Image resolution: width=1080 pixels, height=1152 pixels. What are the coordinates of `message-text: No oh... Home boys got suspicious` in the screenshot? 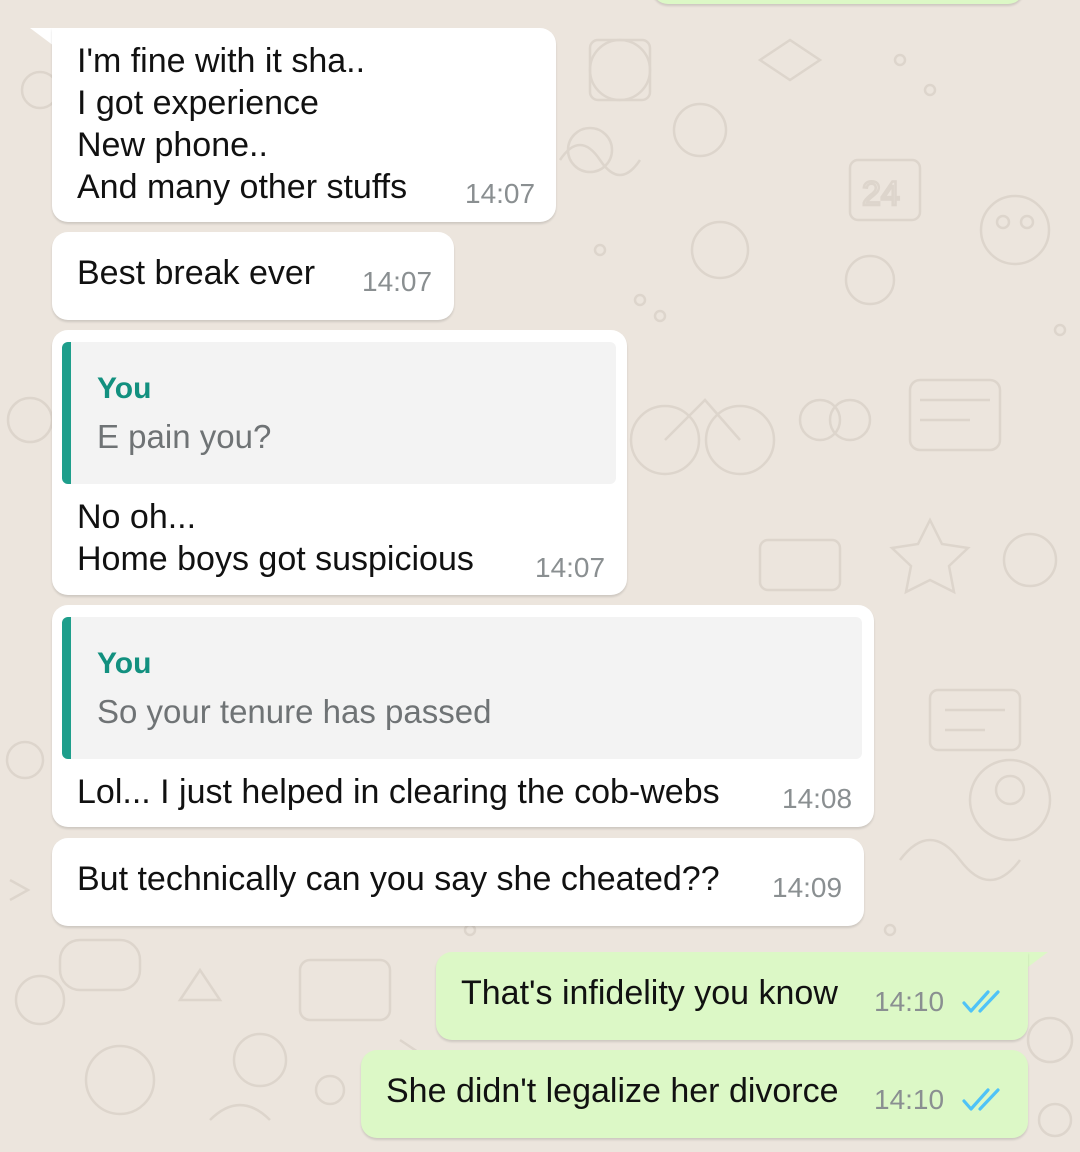 It's located at (275, 538).